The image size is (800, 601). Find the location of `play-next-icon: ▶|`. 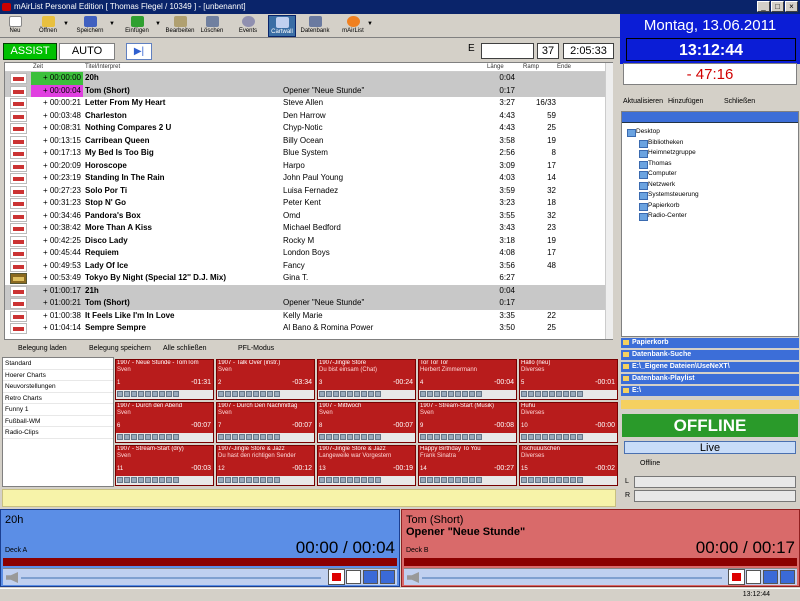

play-next-icon: ▶| is located at coordinates (139, 51).